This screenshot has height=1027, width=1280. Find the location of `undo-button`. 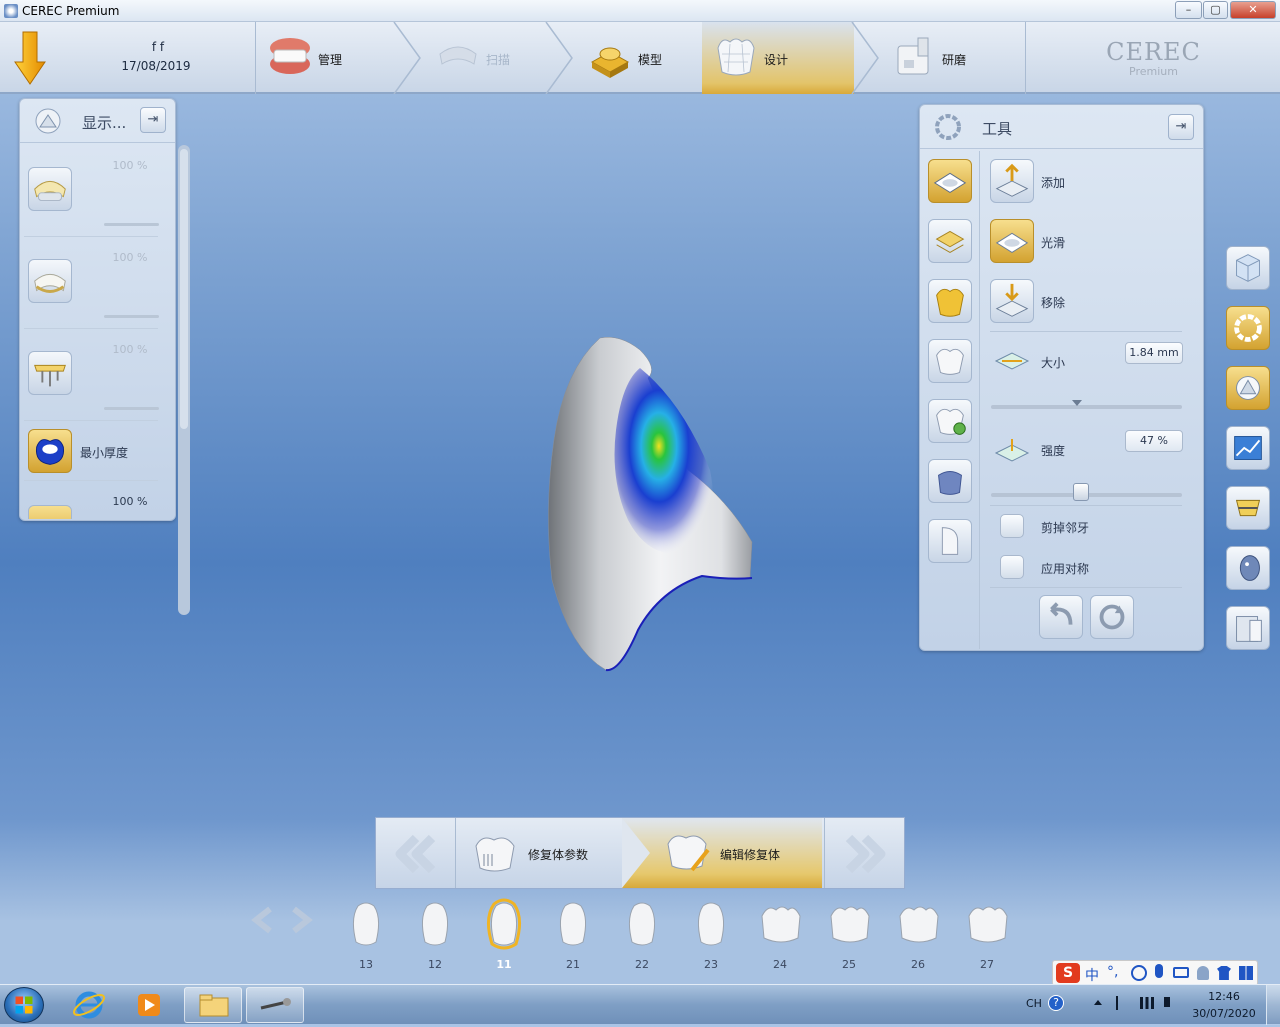

undo-button is located at coordinates (1061, 617).